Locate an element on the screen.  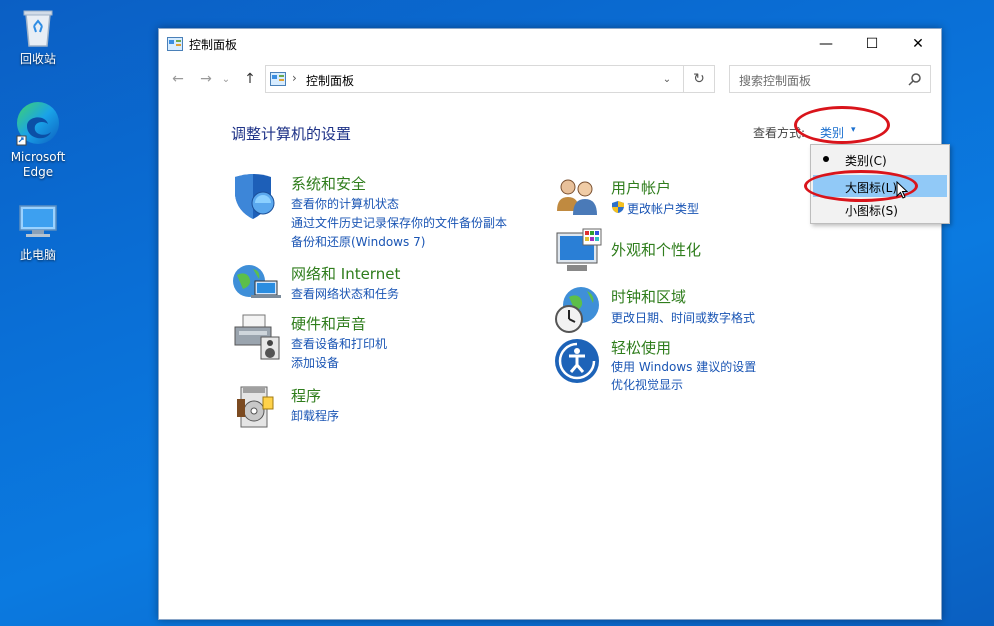
forward-button: → is located at coordinates (206, 79).